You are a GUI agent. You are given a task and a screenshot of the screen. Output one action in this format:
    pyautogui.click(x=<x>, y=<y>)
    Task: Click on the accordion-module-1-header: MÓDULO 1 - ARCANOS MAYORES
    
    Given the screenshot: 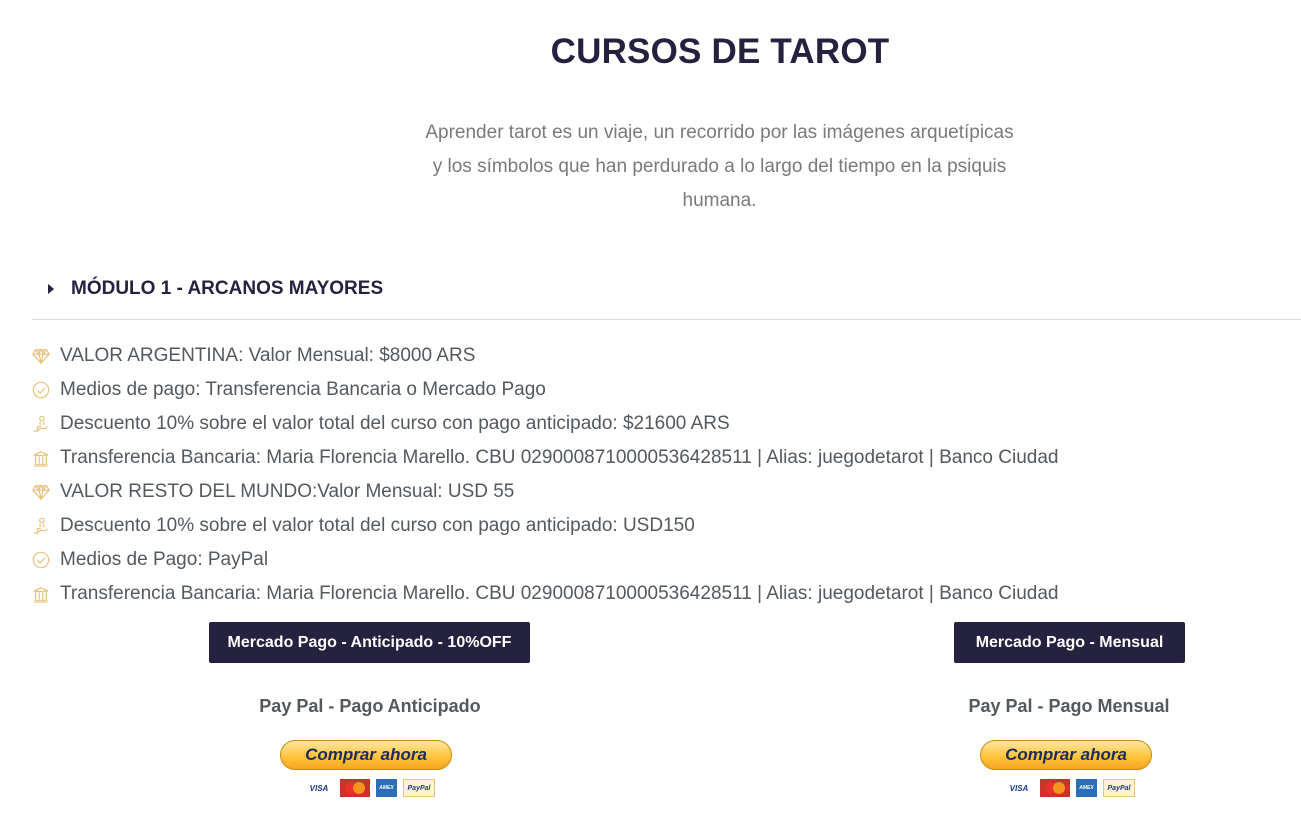 What is the action you would take?
    pyautogui.click(x=215, y=289)
    